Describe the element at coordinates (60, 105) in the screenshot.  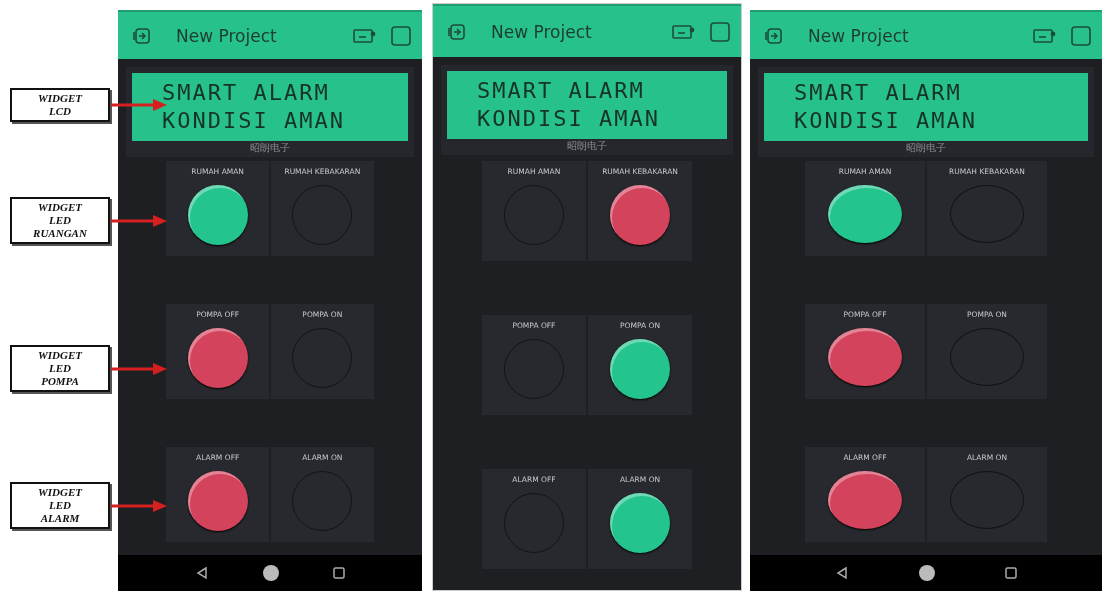
I see `annotation-label: WIDGET LCD` at that location.